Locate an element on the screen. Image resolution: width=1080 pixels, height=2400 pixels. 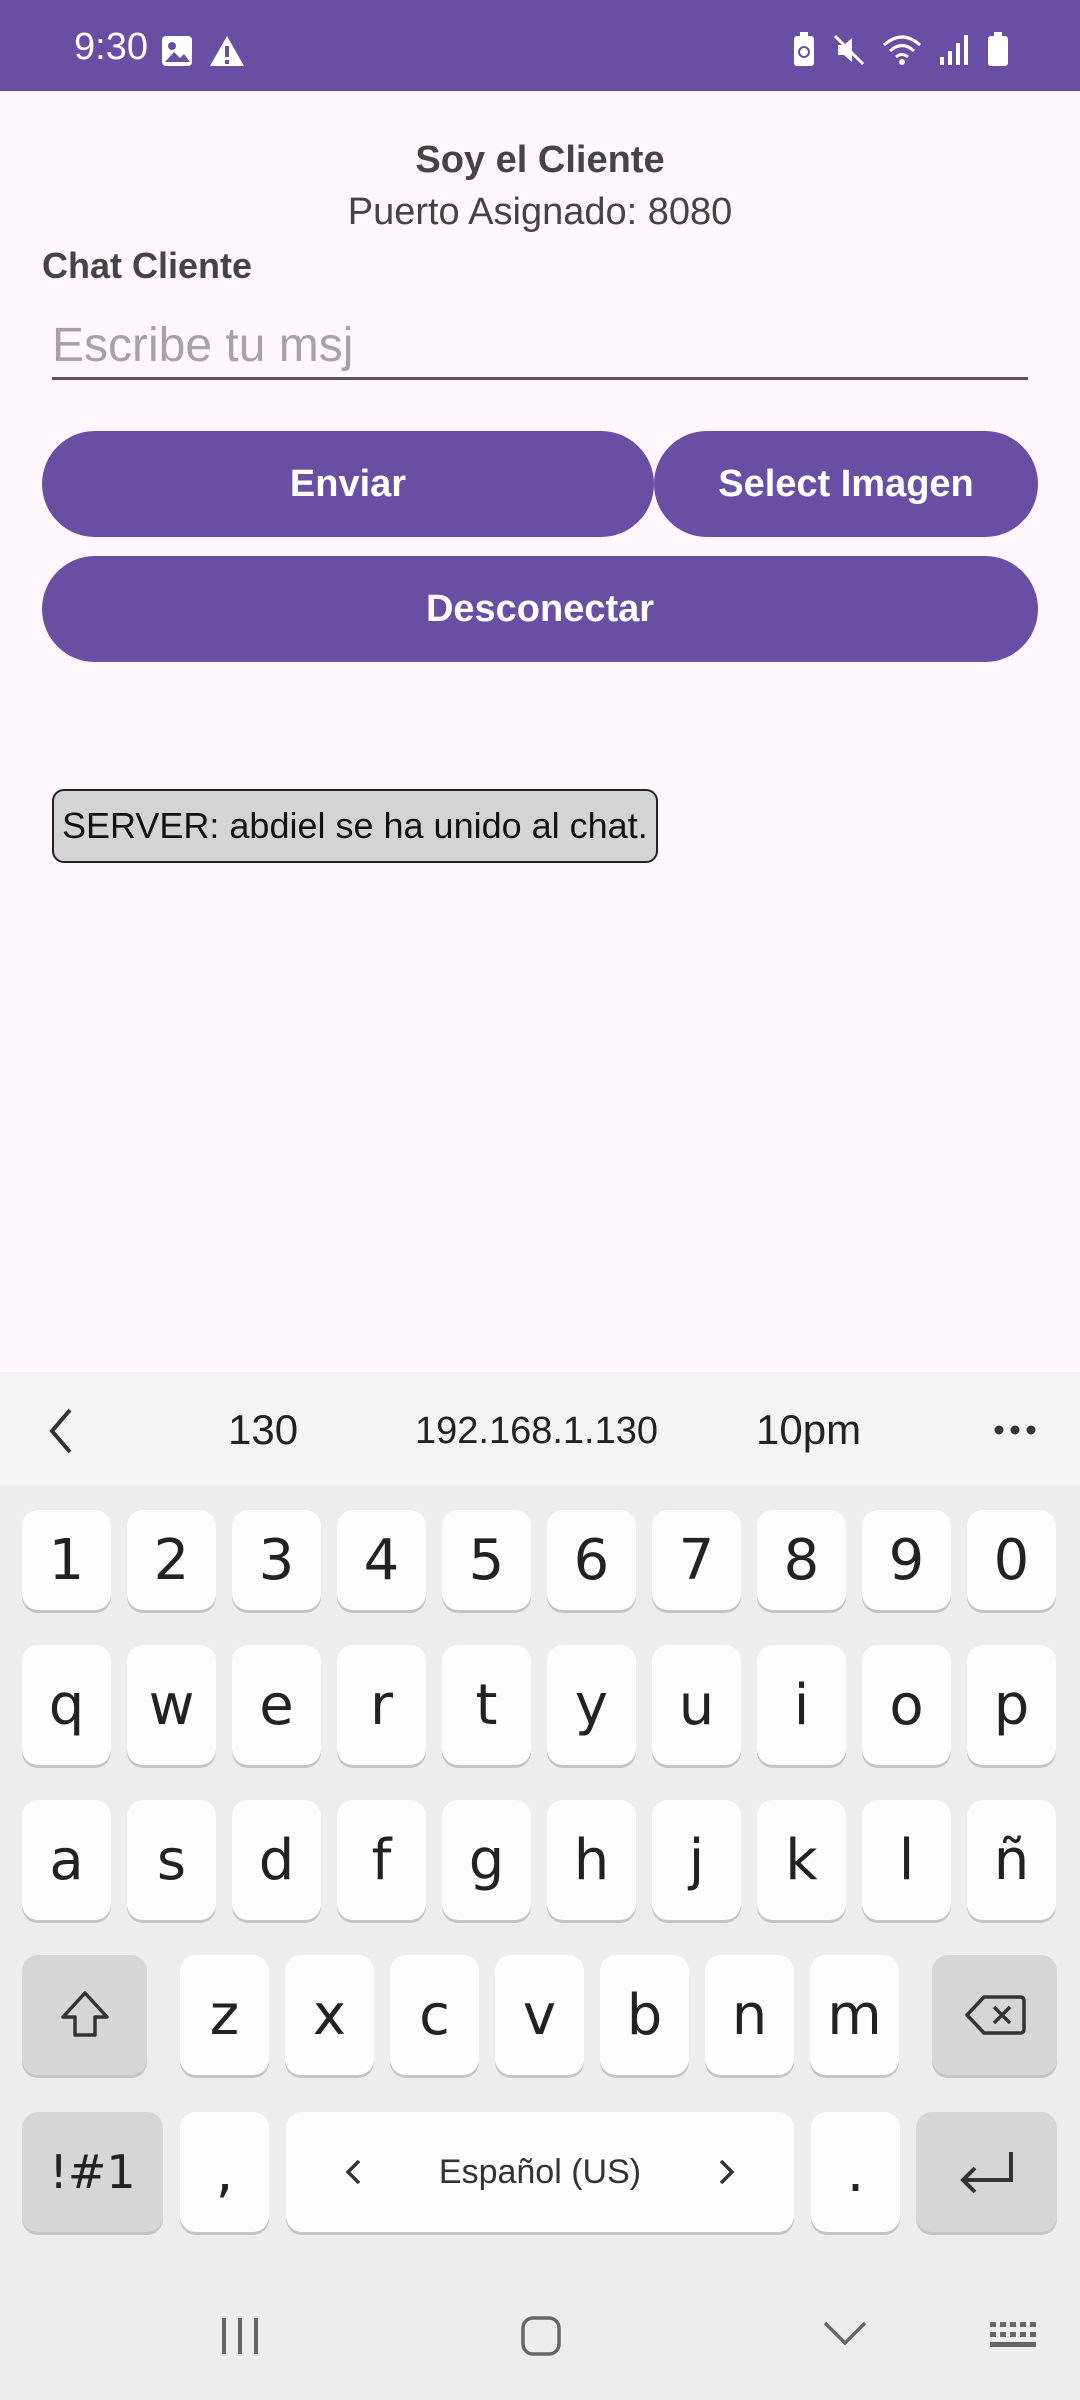
navigation-bar is located at coordinates (540, 2335).